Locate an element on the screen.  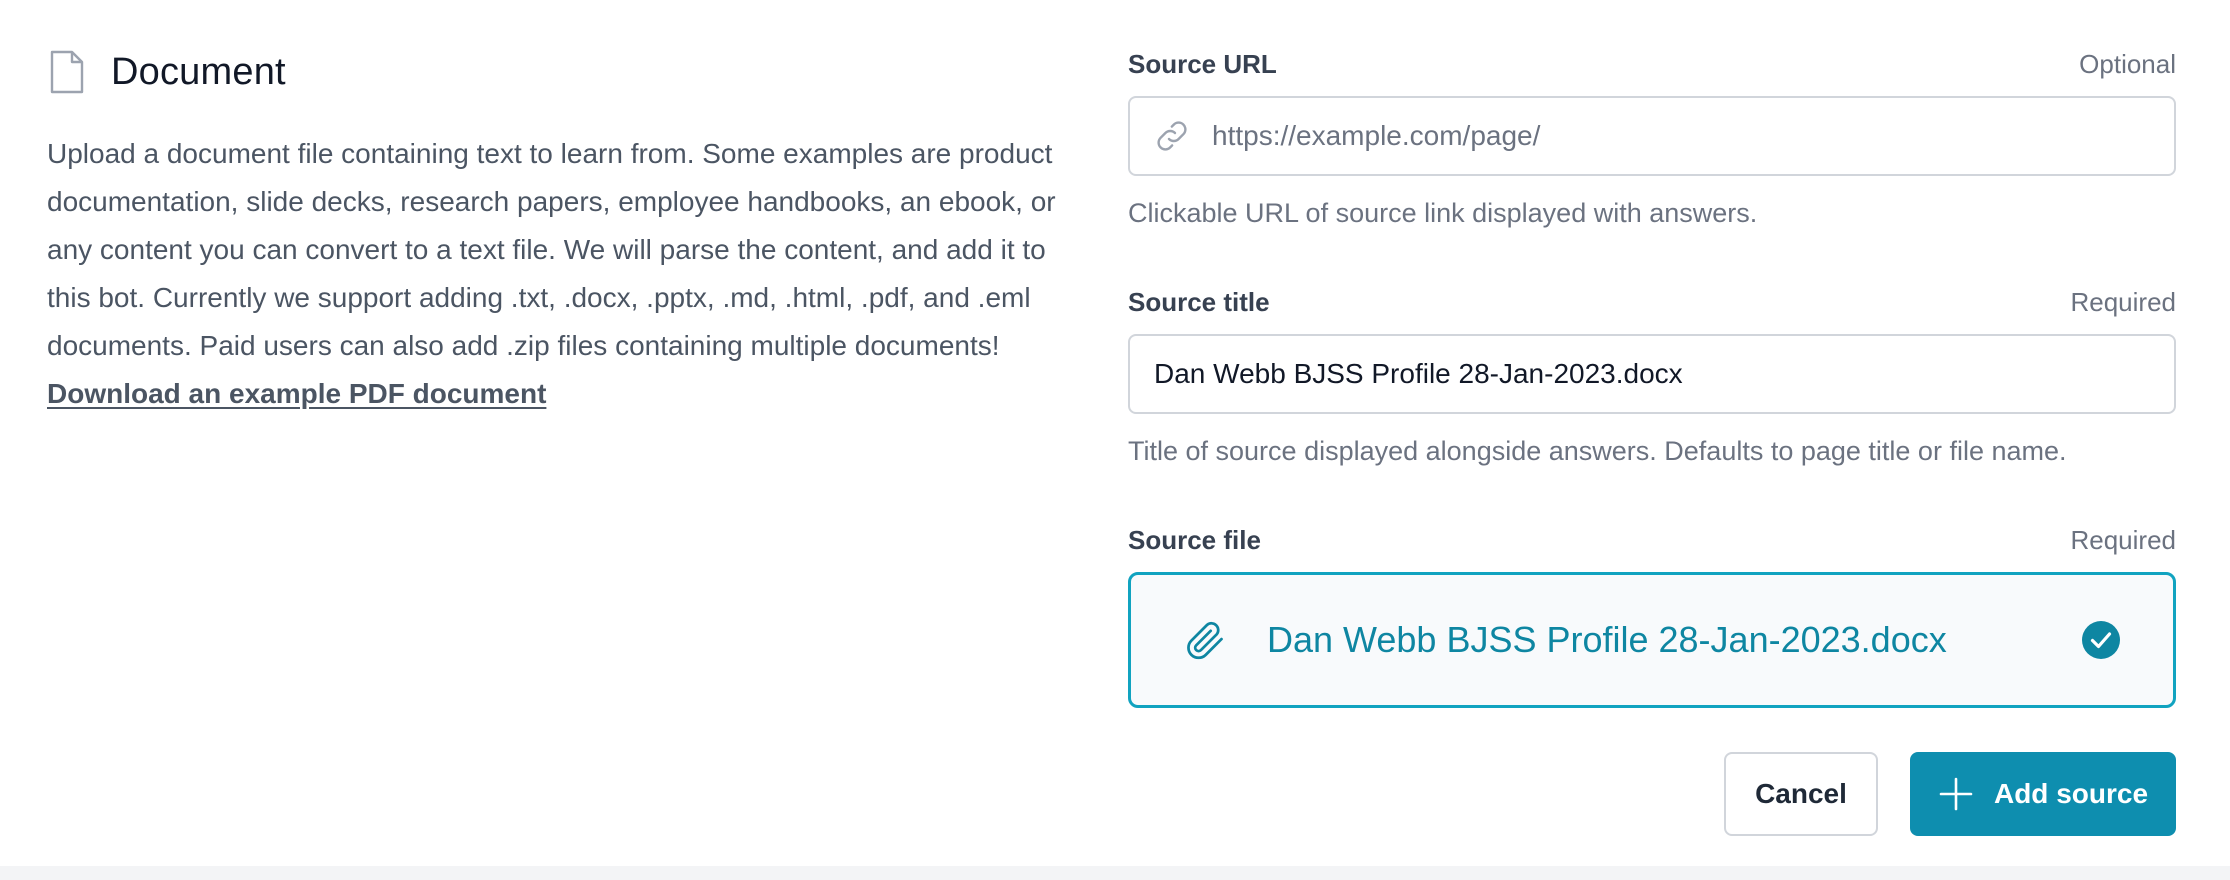
page-title: Document is located at coordinates (198, 71).